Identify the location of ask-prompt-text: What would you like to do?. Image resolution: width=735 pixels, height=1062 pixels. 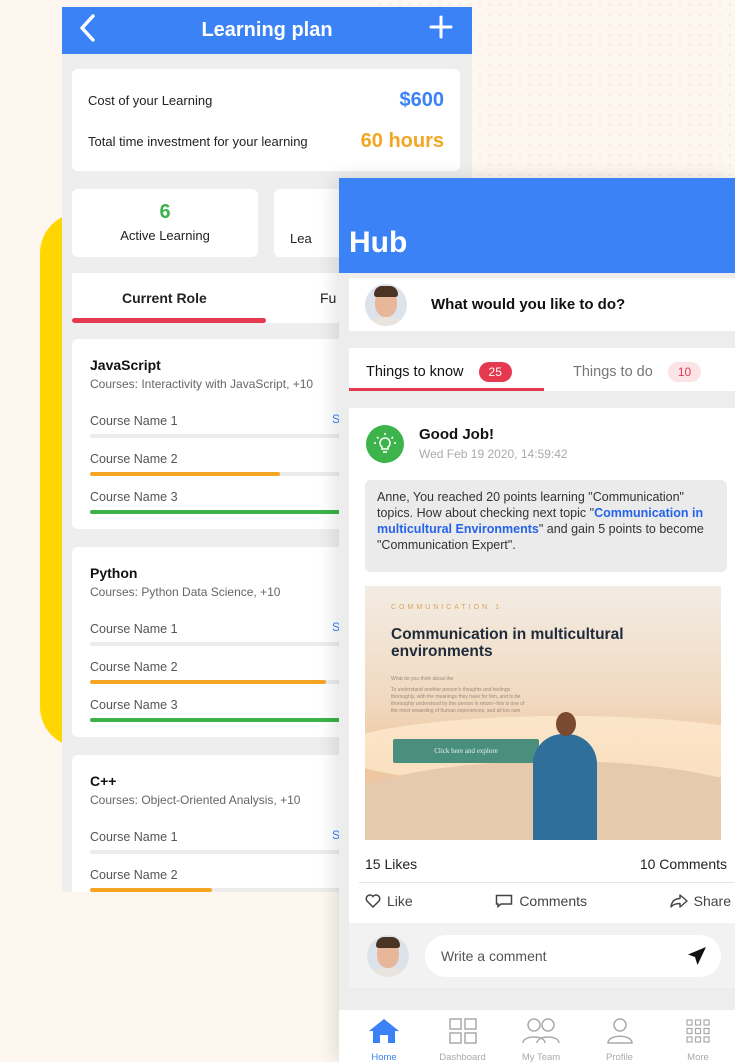
(528, 304).